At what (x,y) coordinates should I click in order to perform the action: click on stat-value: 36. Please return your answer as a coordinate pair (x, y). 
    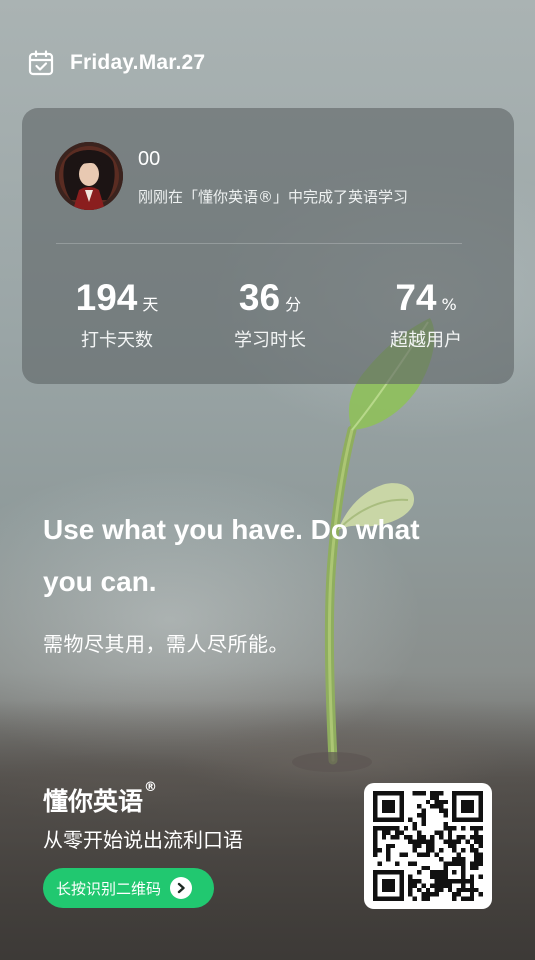
    Looking at the image, I should click on (259, 297).